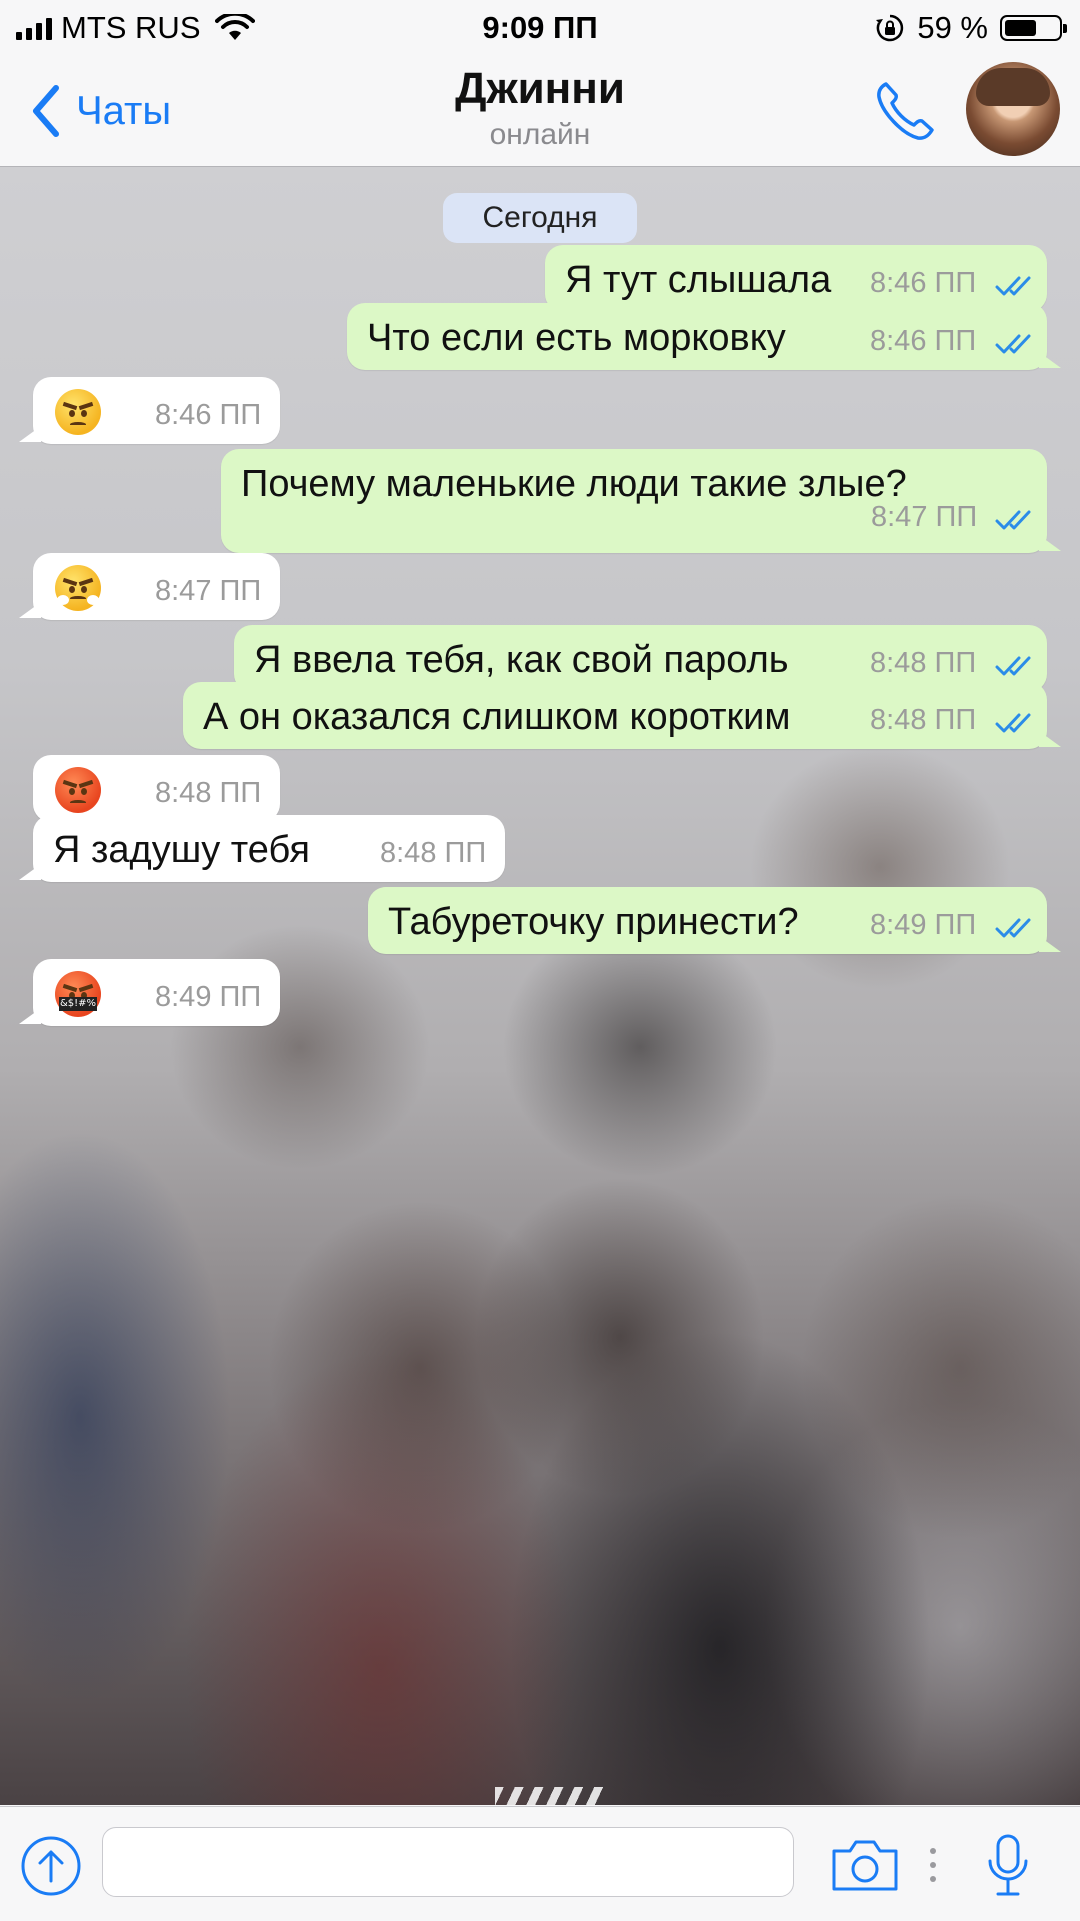 Image resolution: width=1080 pixels, height=1921 pixels. Describe the element at coordinates (149, 586) in the screenshot. I see `incoming-message: 8:47 ПП` at that location.